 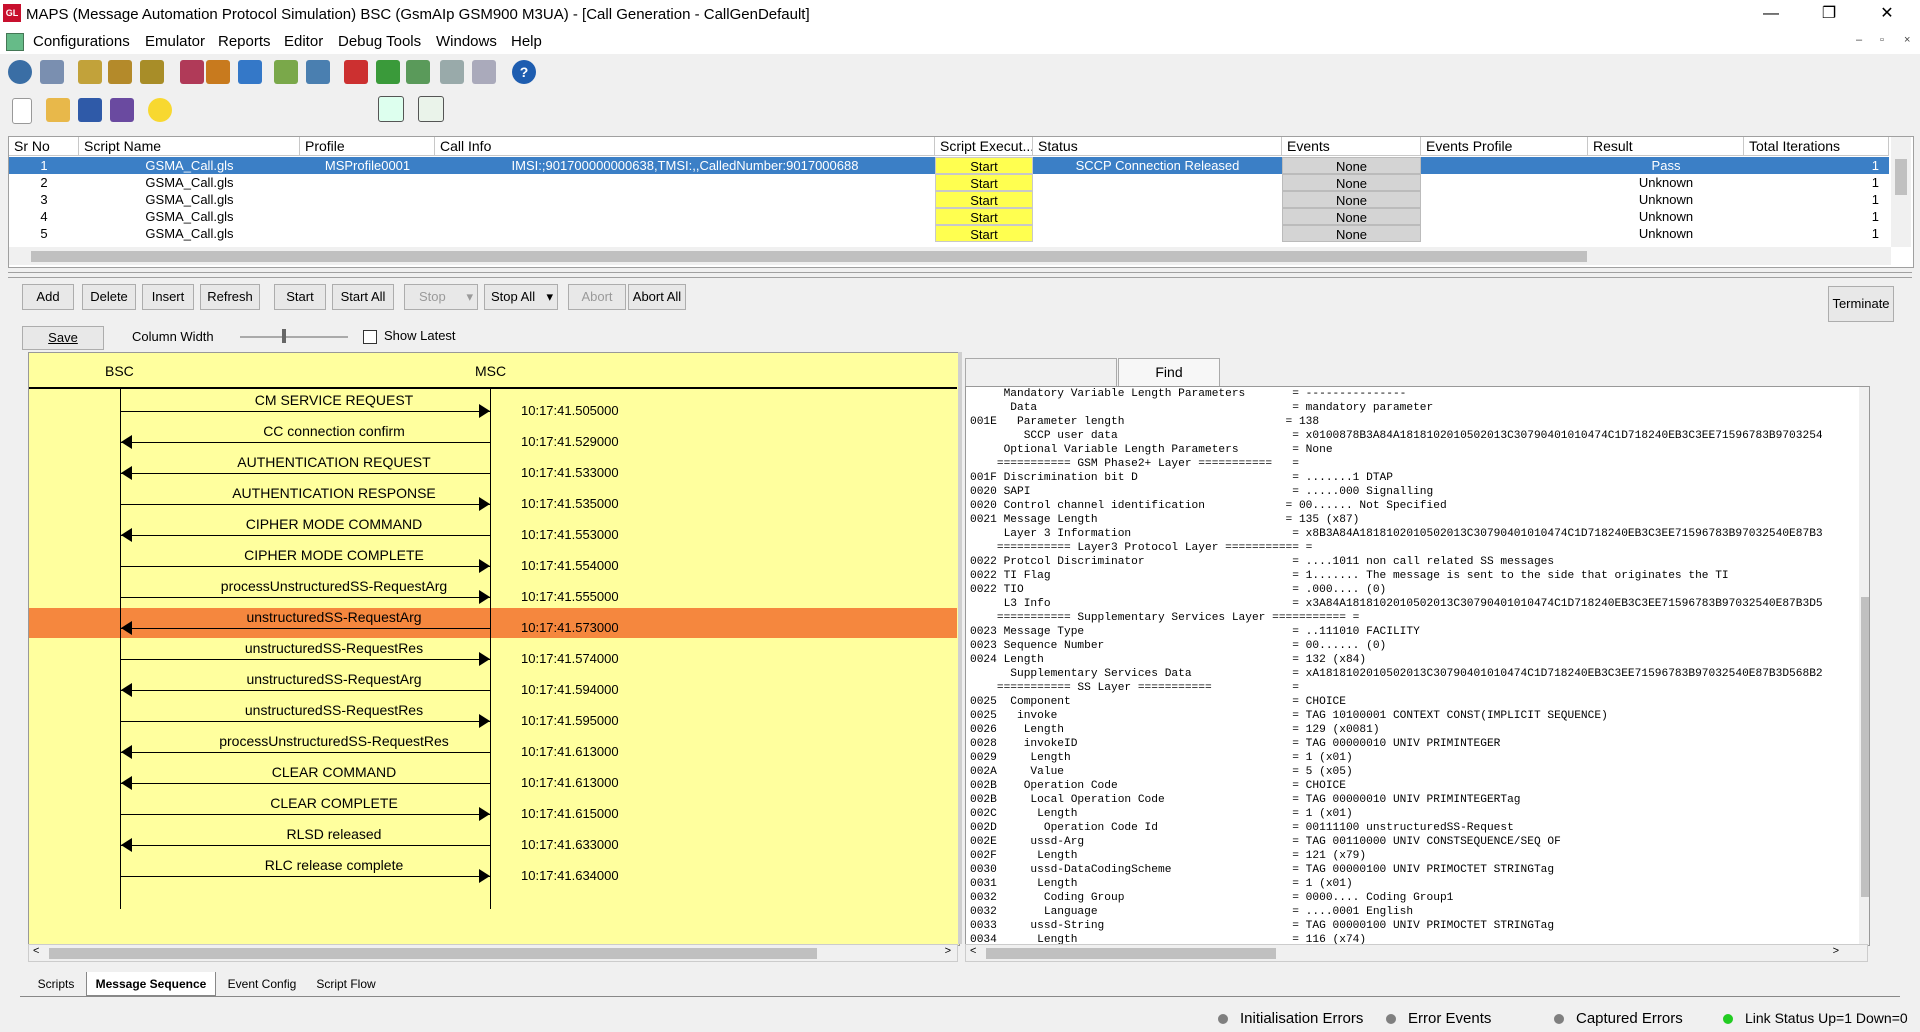 I want to click on tree-view-icon, so click(x=391, y=109).